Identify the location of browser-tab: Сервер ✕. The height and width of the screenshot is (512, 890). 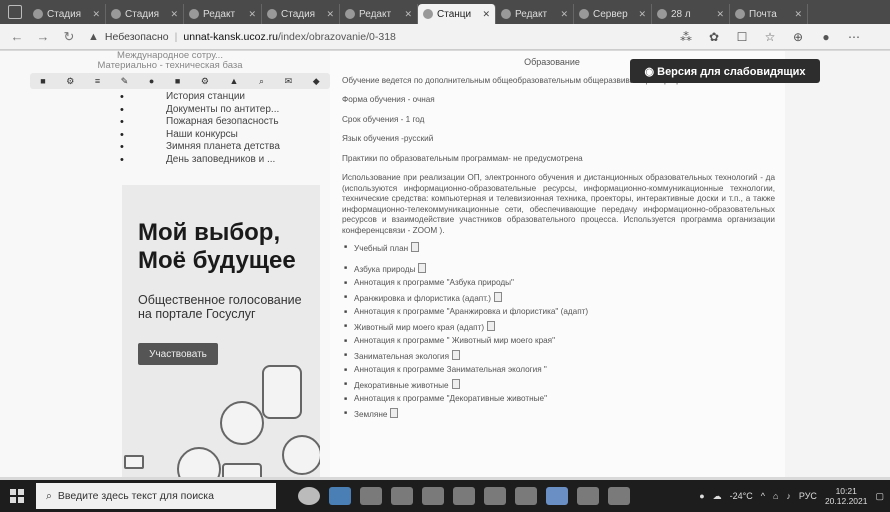
(613, 14).